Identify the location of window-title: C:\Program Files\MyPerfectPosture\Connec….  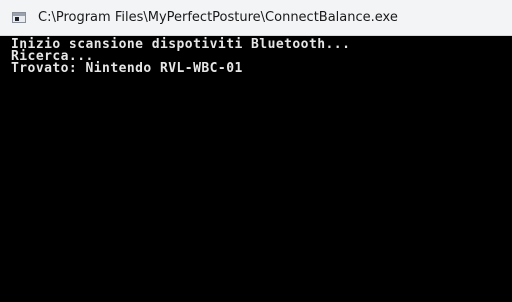
(218, 17).